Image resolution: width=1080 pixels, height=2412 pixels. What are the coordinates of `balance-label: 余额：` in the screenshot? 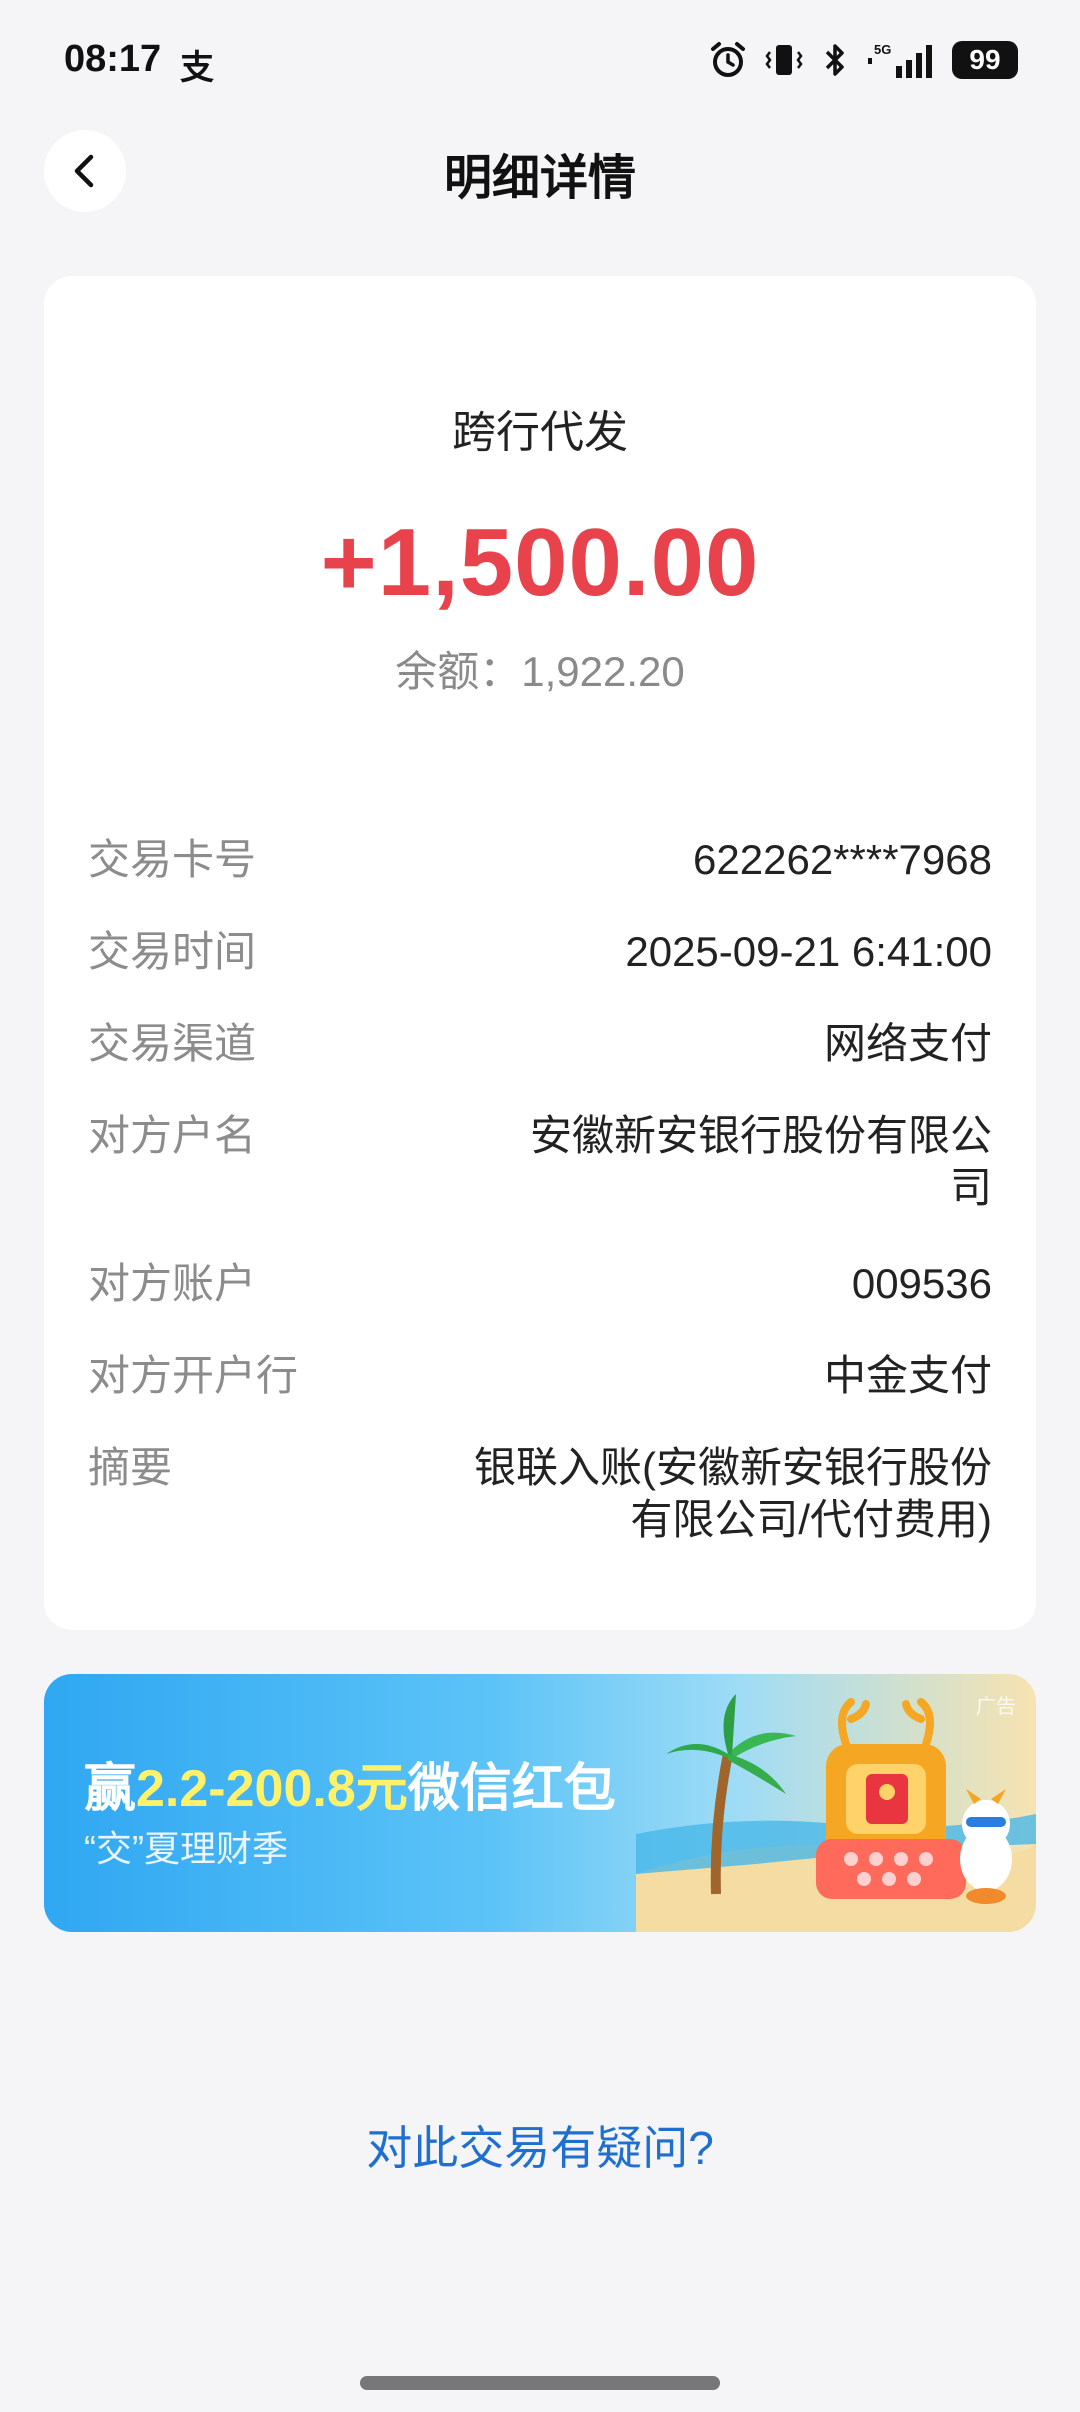 It's located at (458, 671).